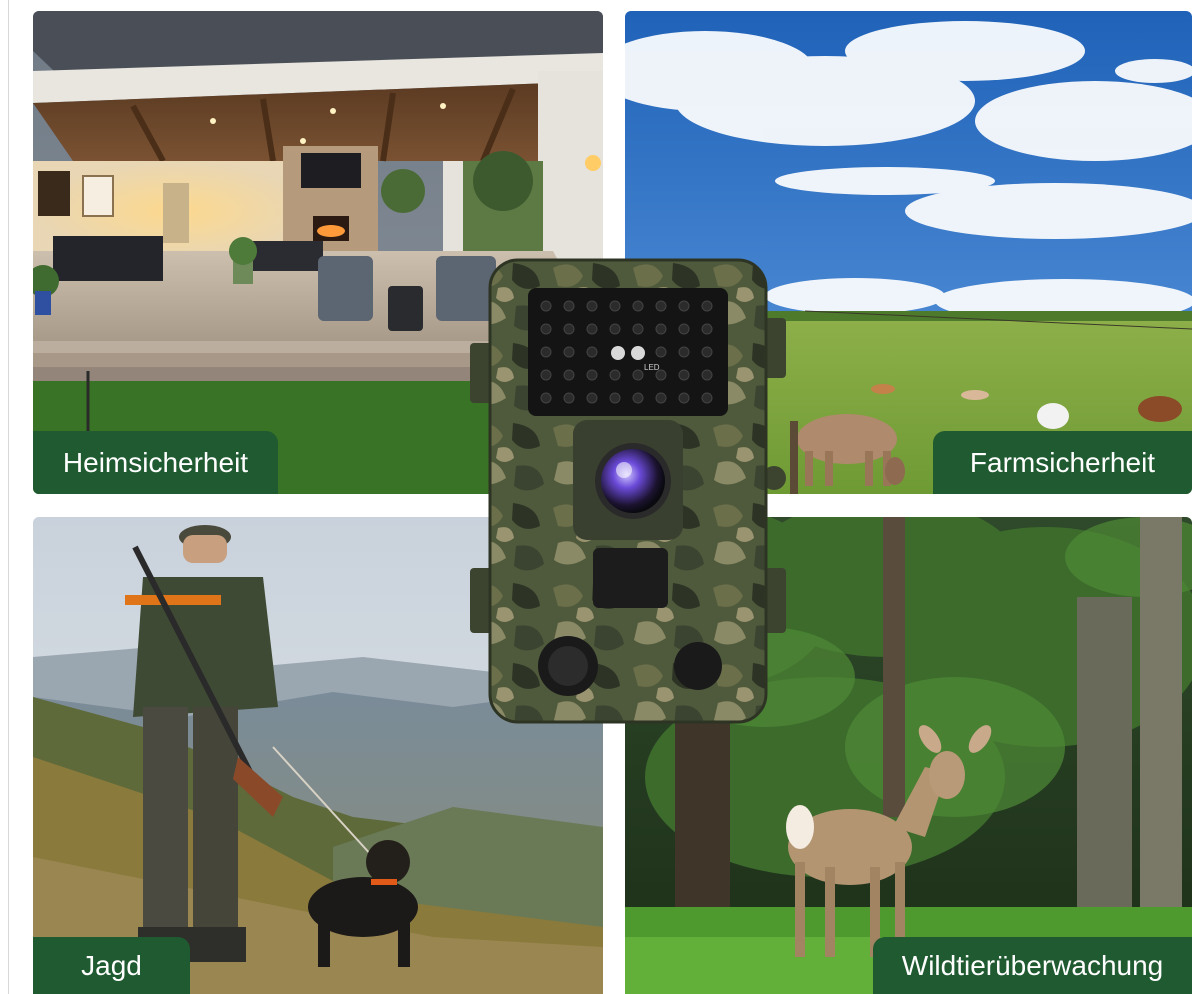  I want to click on label-home-security: Heimsicherheit, so click(155, 462).